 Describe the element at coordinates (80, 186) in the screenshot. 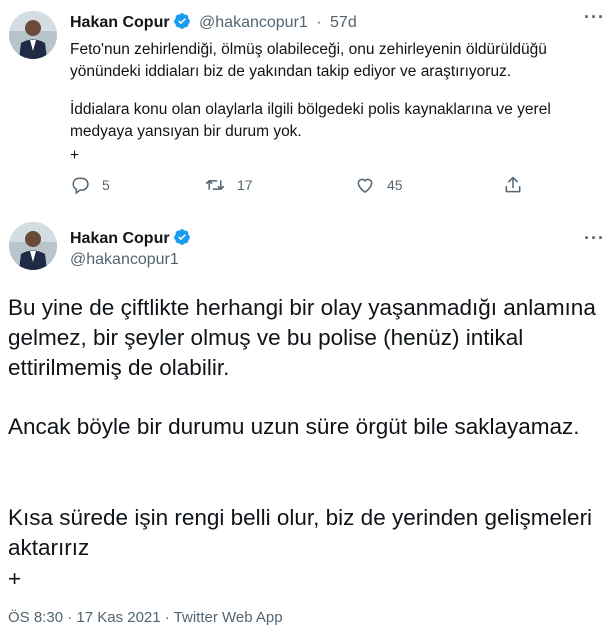

I see `reply-icon` at that location.